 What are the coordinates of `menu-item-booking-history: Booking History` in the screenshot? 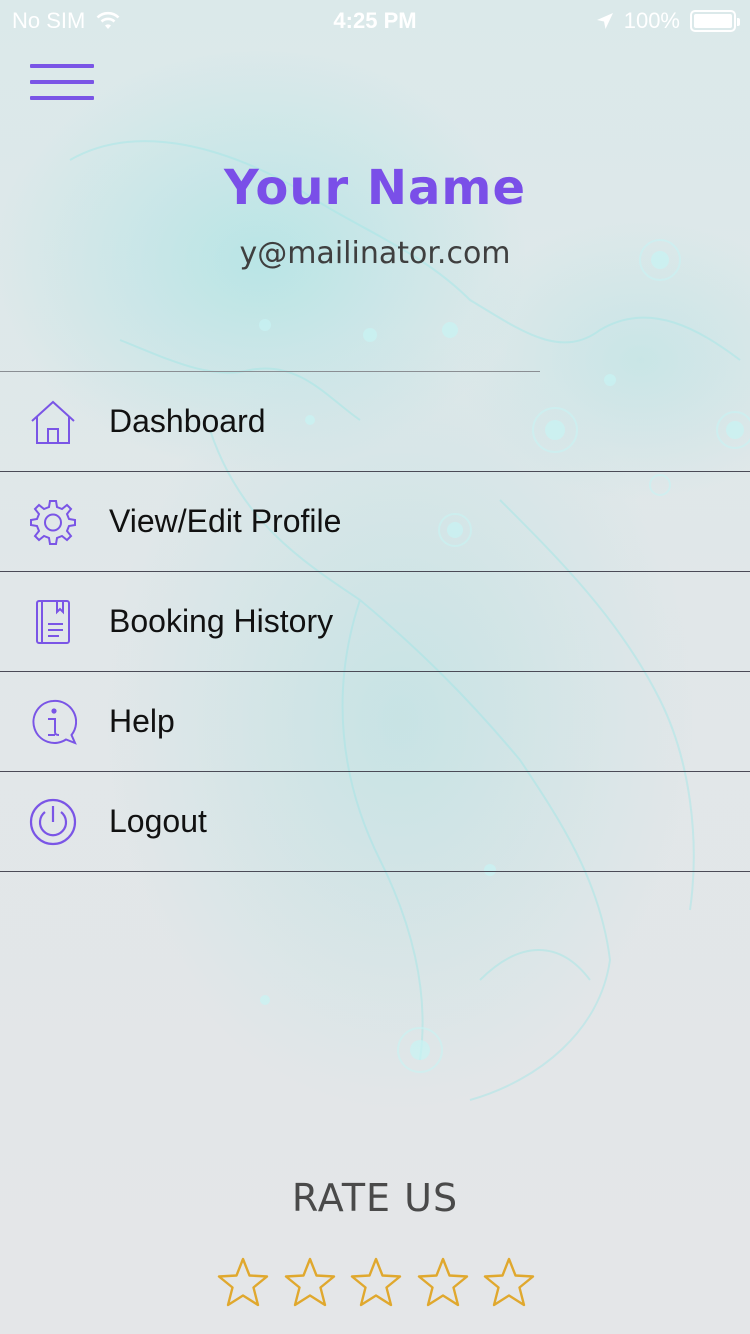 It's located at (375, 622).